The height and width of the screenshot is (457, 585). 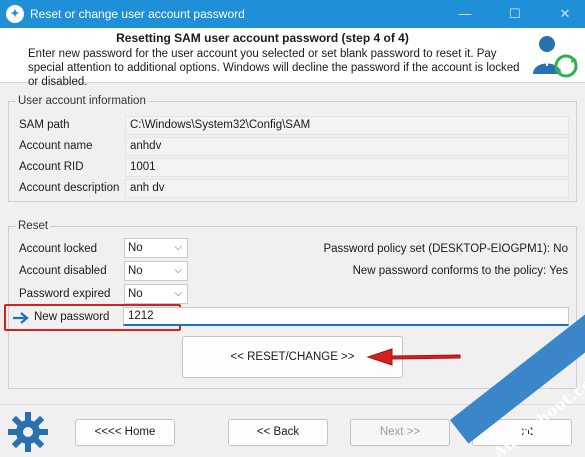 I want to click on gear-icon, so click(x=28, y=432).